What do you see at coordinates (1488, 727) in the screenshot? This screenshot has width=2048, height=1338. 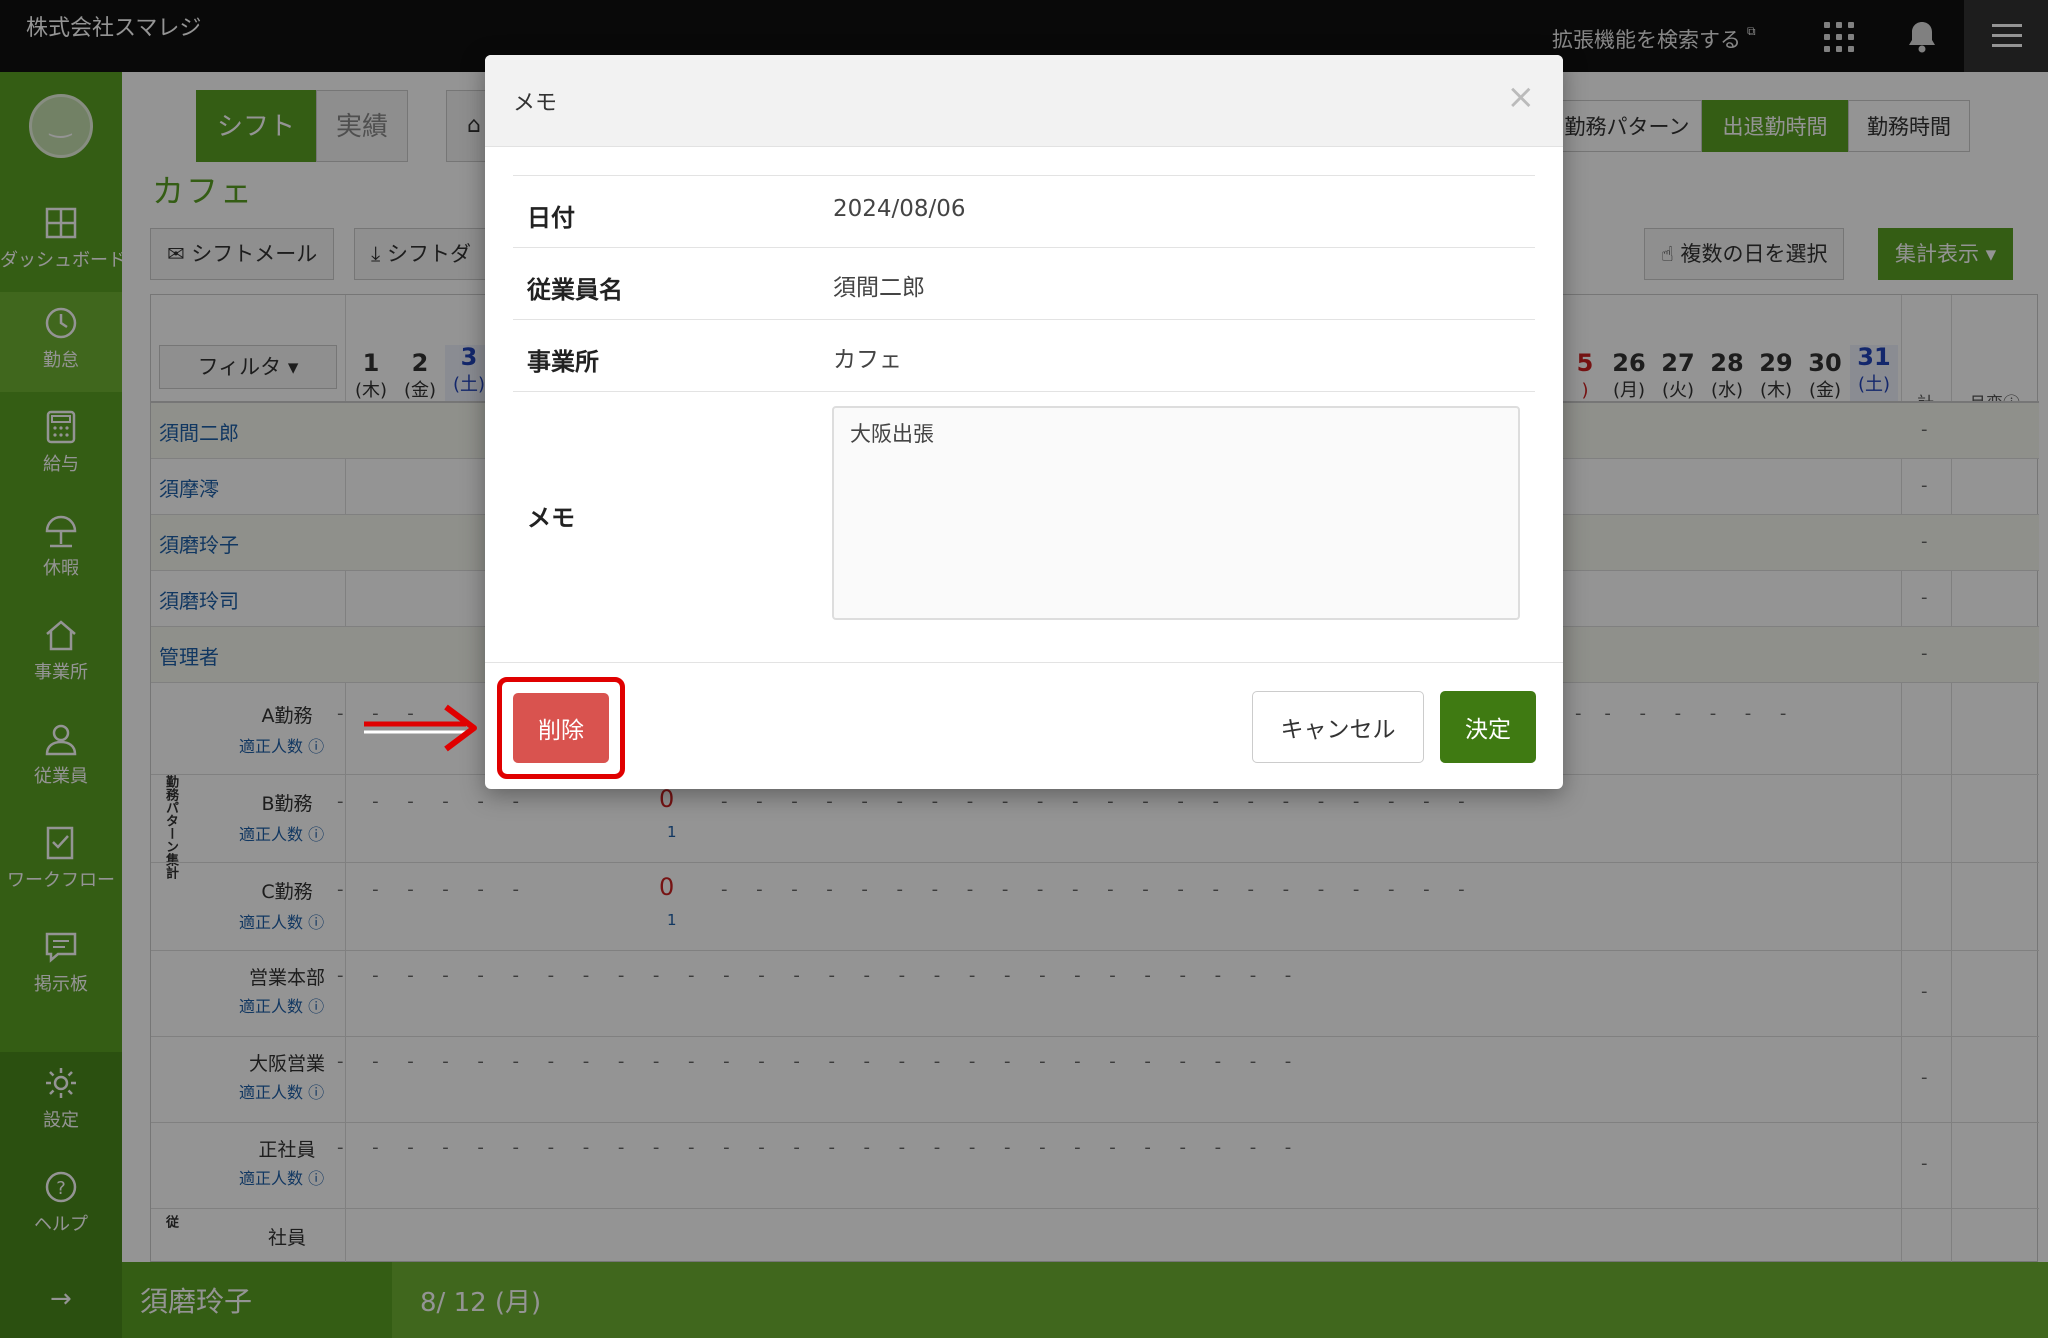 I see `confirm-button: 決定` at bounding box center [1488, 727].